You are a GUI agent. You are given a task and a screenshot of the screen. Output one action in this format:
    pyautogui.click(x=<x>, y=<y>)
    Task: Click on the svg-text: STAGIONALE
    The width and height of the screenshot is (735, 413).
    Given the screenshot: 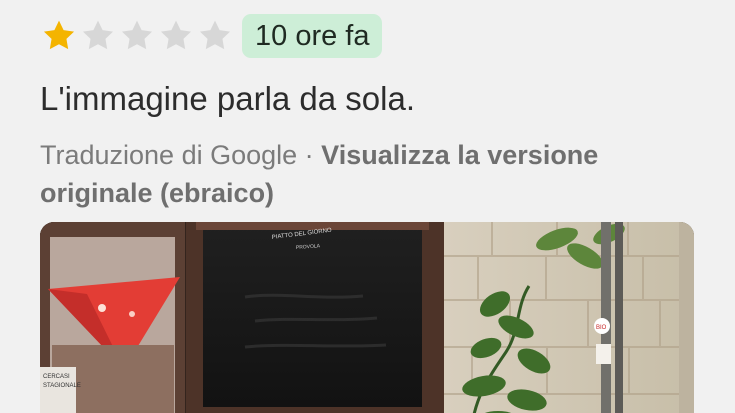 What is the action you would take?
    pyautogui.click(x=62, y=386)
    